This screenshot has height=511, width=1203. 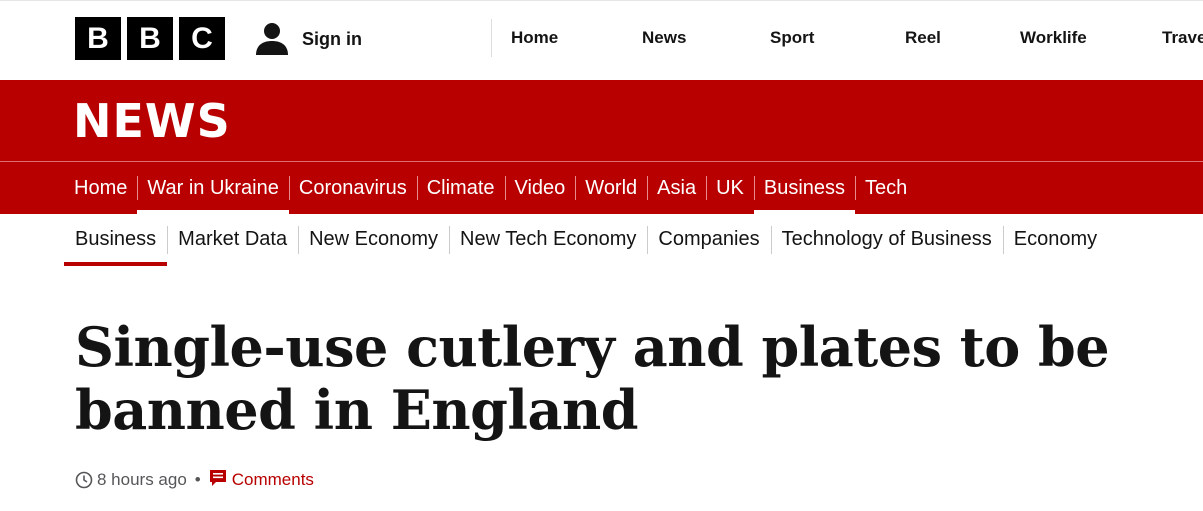 I want to click on section-item-business: Business, so click(x=804, y=194).